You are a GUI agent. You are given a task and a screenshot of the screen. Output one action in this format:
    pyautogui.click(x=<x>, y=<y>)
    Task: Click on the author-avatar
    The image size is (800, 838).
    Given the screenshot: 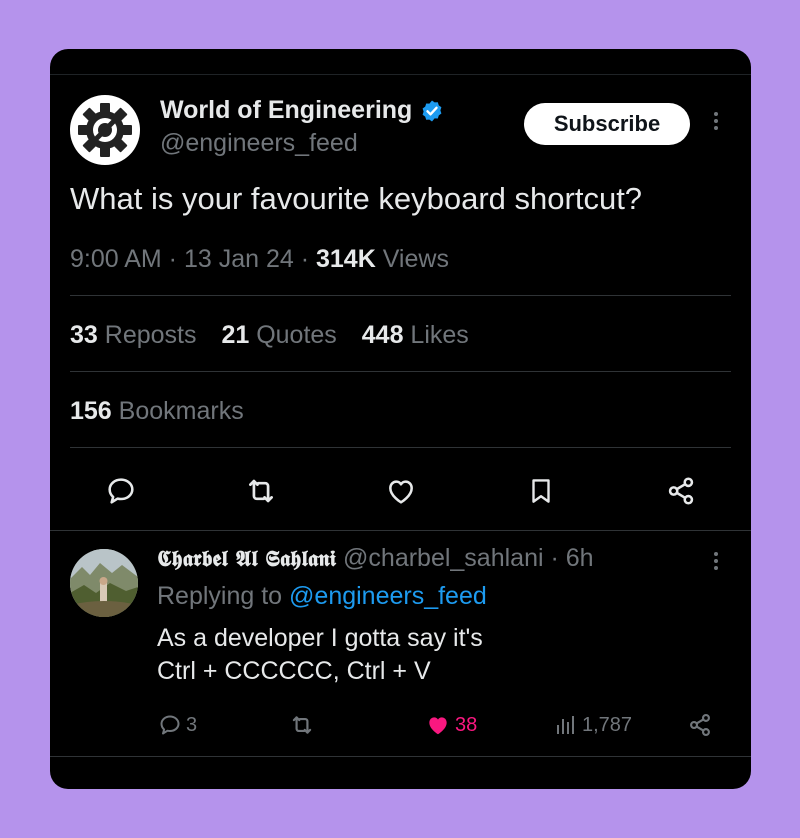 What is the action you would take?
    pyautogui.click(x=105, y=130)
    